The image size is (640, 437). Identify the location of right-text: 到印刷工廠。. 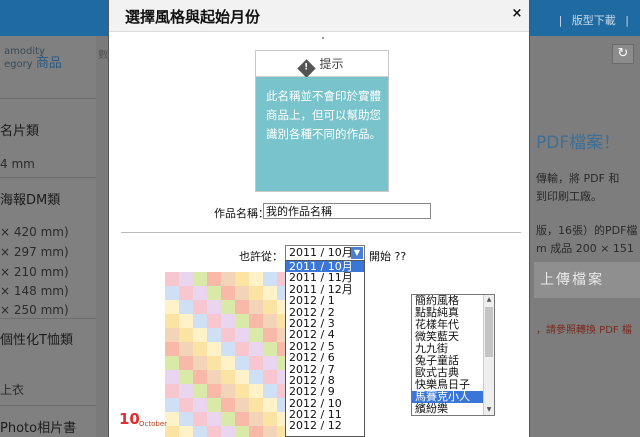
(569, 196).